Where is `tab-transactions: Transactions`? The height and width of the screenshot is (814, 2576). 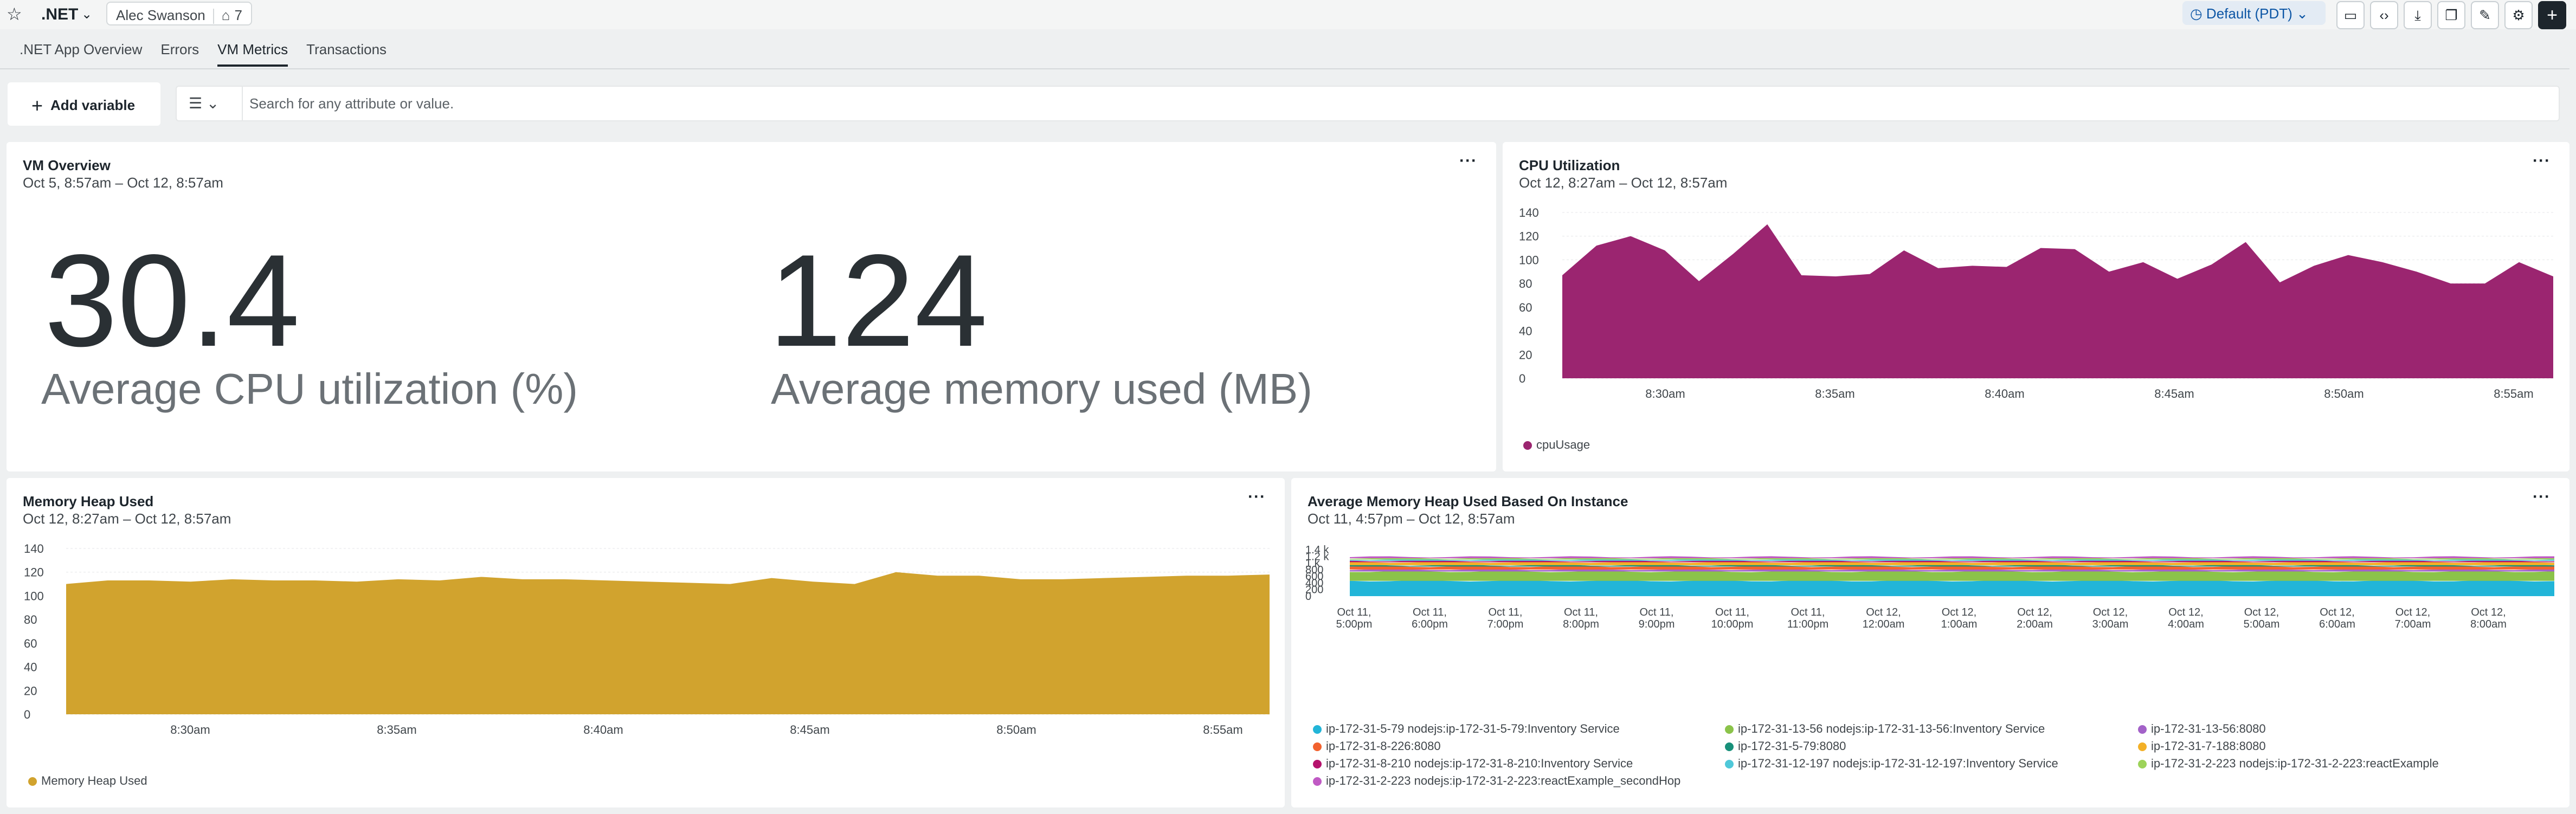 tab-transactions: Transactions is located at coordinates (346, 52).